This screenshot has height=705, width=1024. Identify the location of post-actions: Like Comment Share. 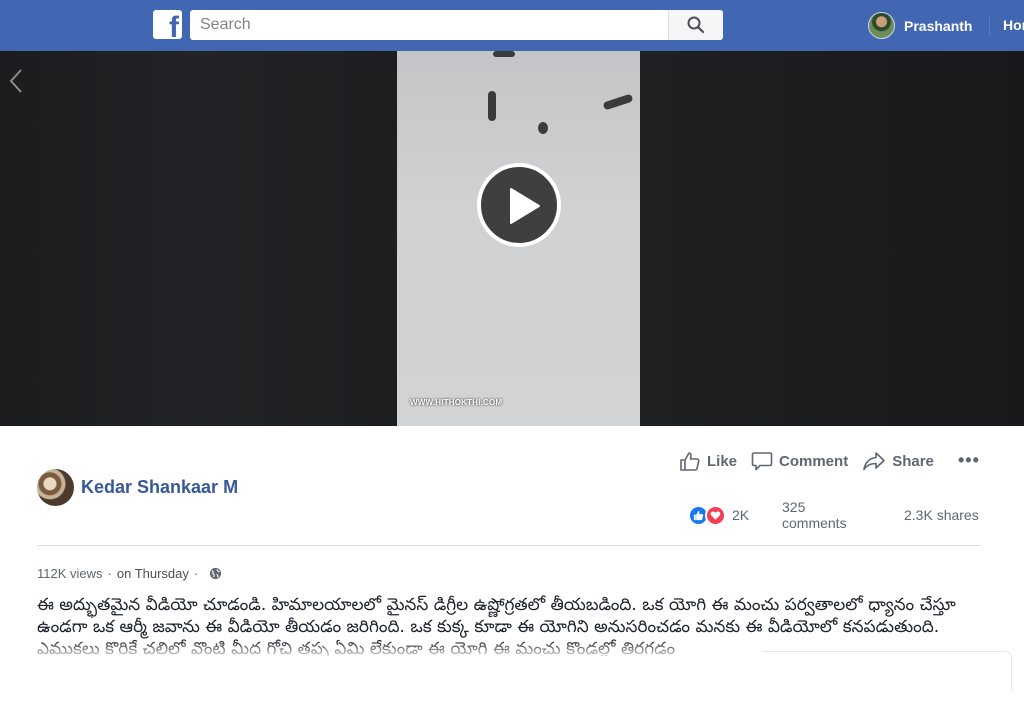
(813, 461).